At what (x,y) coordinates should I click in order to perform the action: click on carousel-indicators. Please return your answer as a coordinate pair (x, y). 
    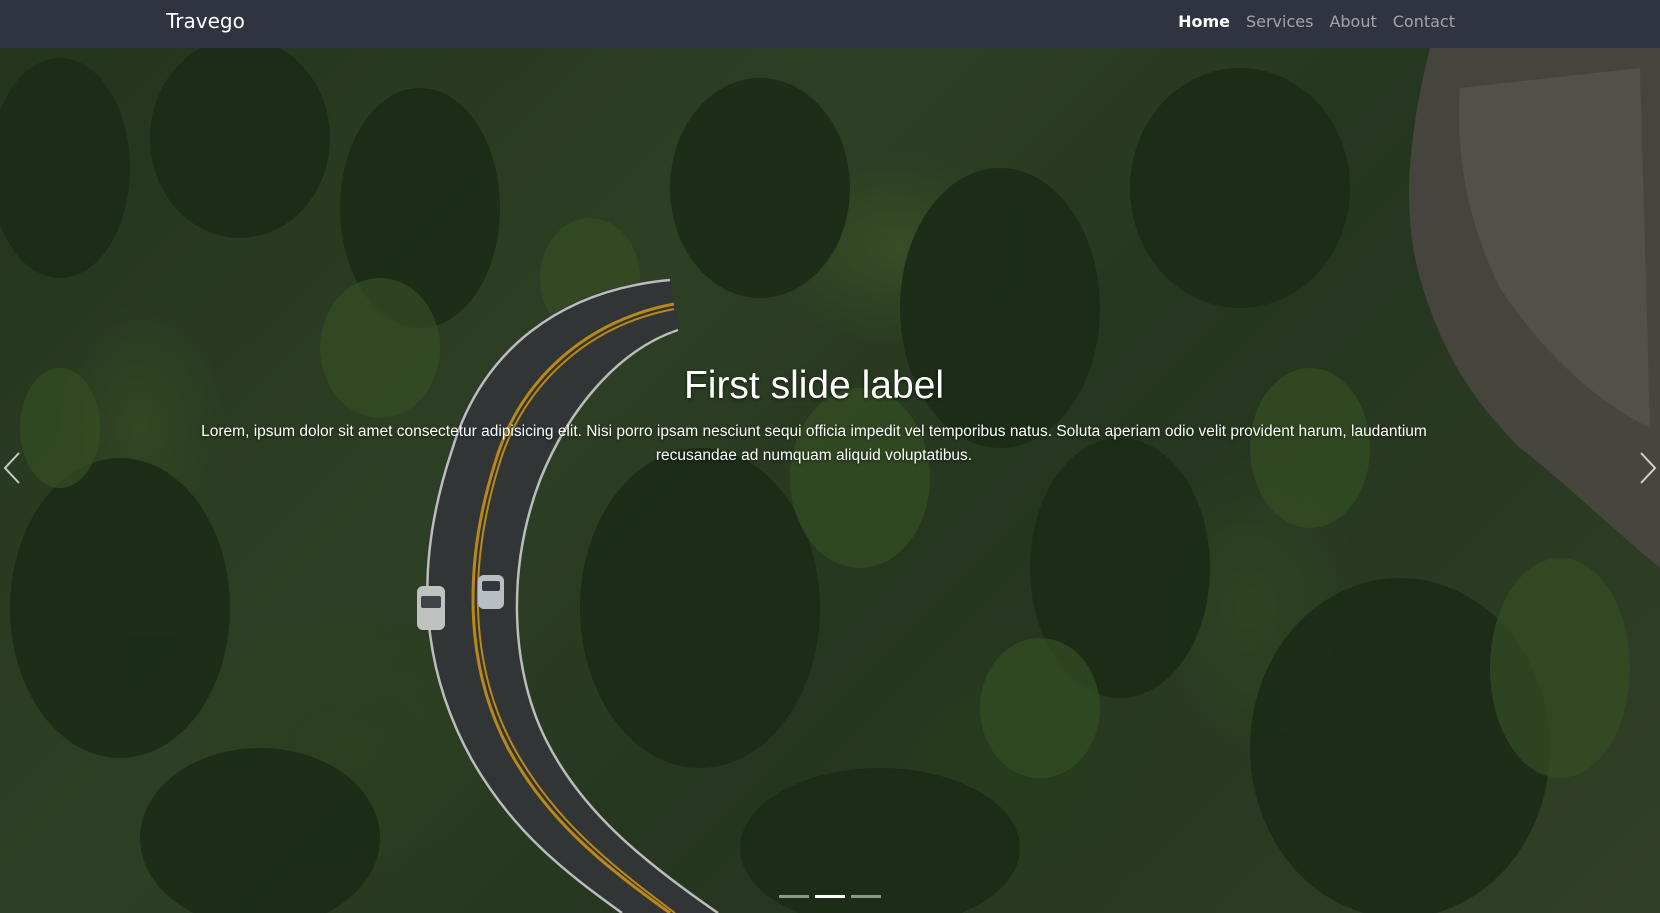
    Looking at the image, I should click on (830, 896).